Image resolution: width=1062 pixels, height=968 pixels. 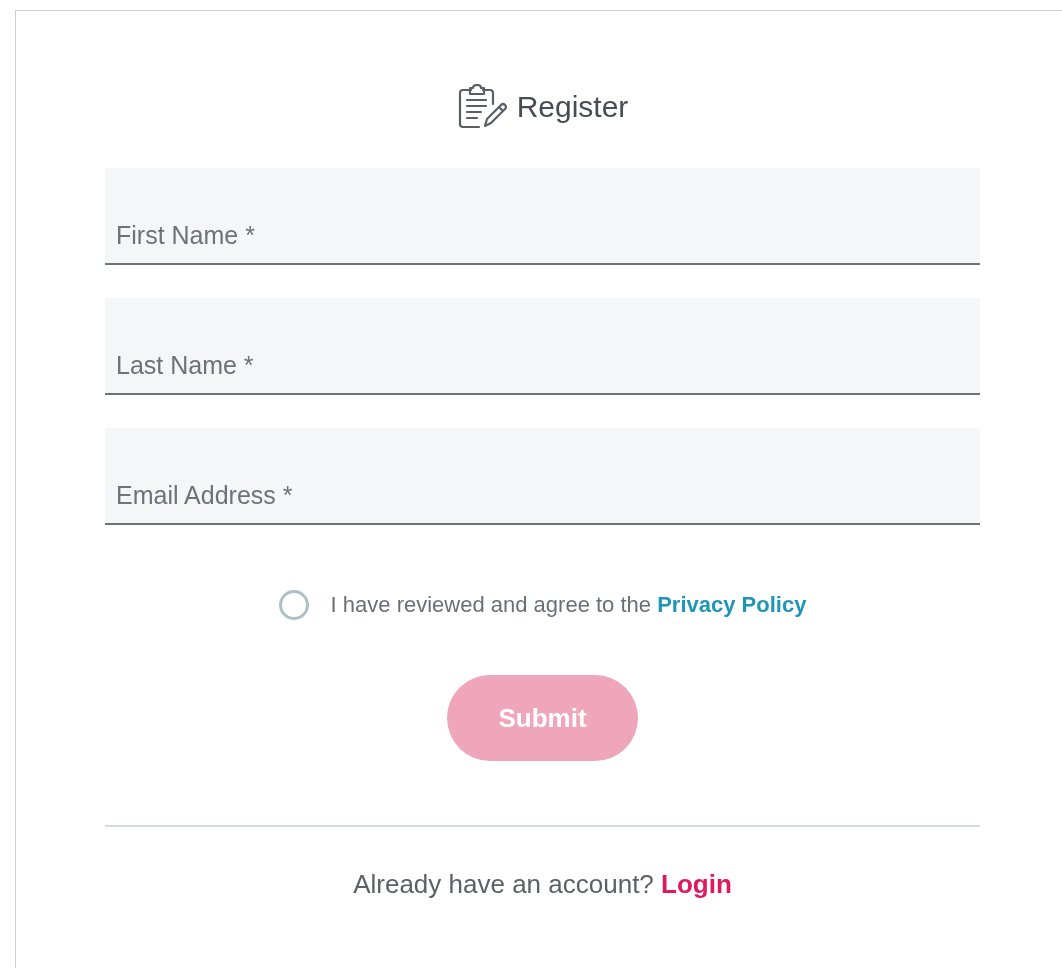 What do you see at coordinates (293, 605) in the screenshot?
I see `agree-checkbox` at bounding box center [293, 605].